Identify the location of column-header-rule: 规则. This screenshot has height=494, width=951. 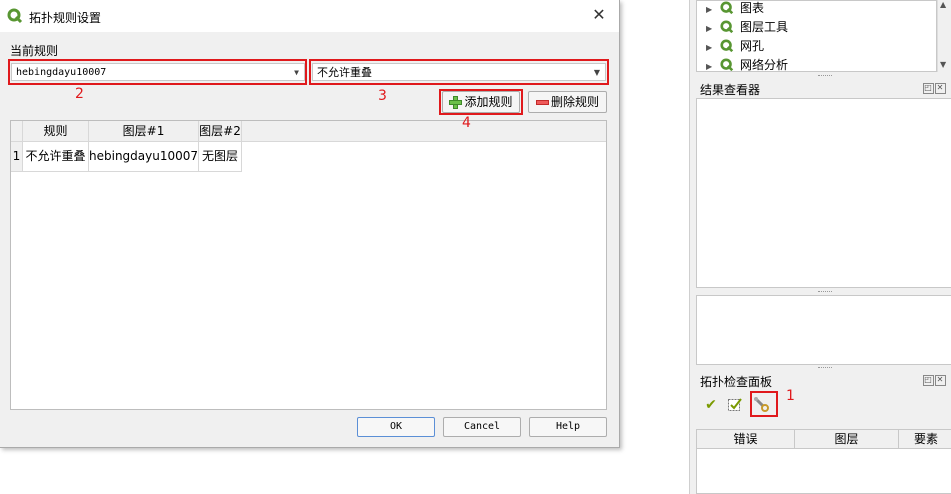
(56, 131).